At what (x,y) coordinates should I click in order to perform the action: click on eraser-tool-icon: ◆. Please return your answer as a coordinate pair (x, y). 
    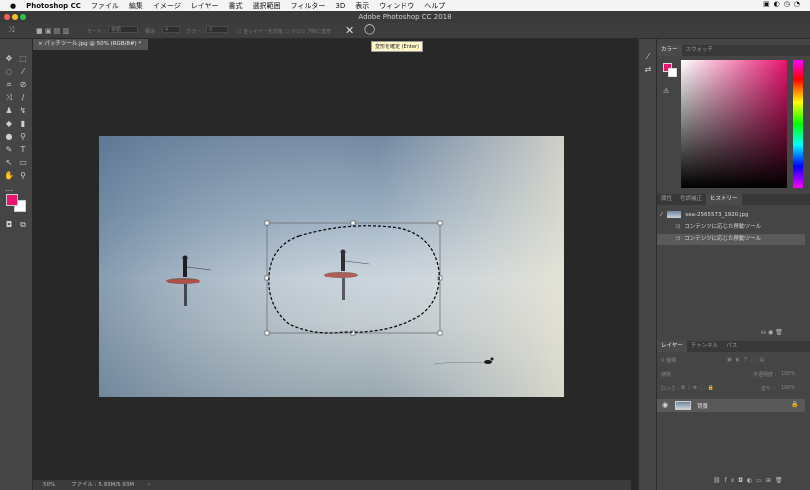
    Looking at the image, I should click on (9, 123).